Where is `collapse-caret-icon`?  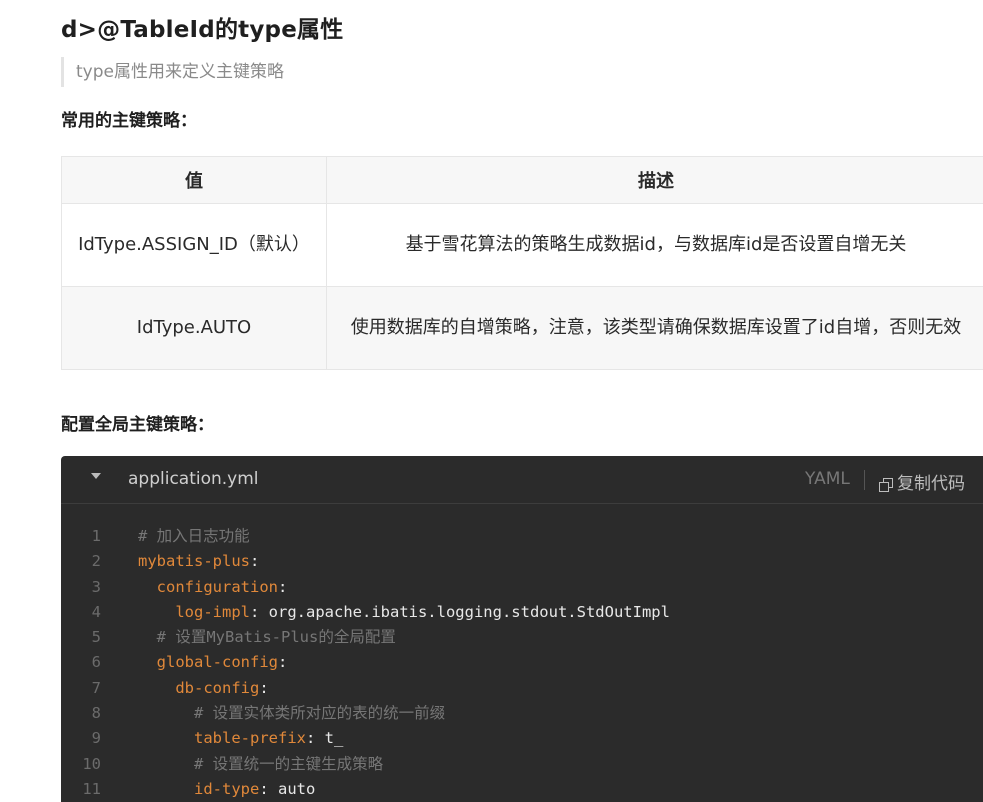
collapse-caret-icon is located at coordinates (96, 476).